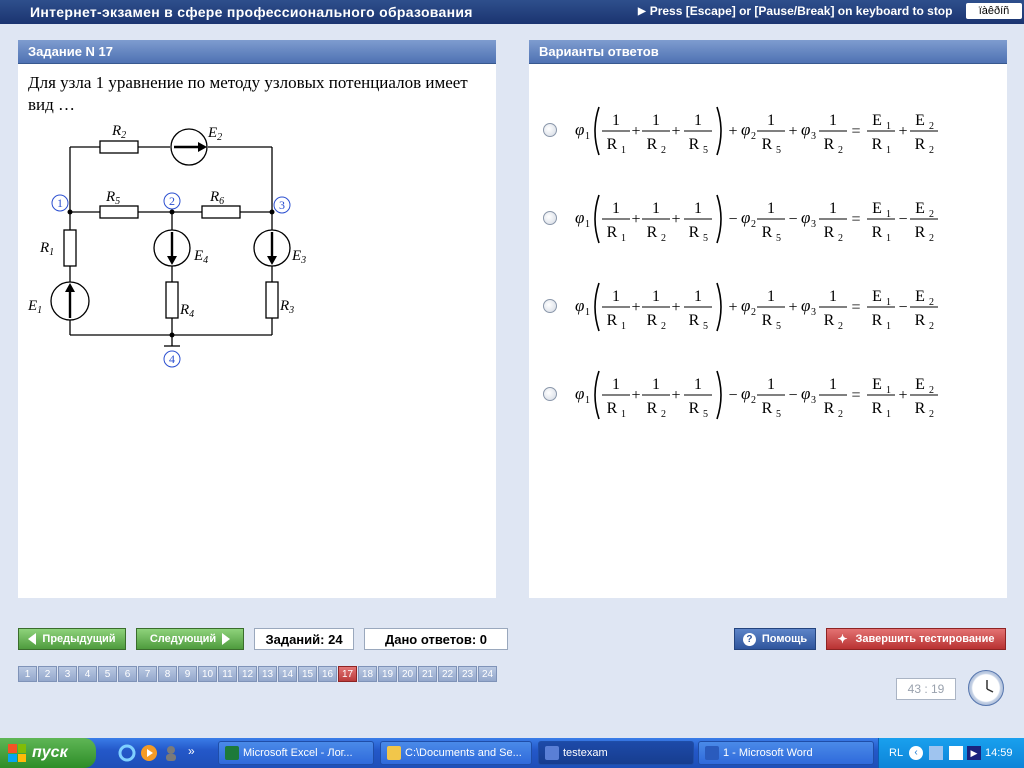 The width and height of the screenshot is (1024, 768). What do you see at coordinates (147, 674) in the screenshot?
I see `page-button: 7` at bounding box center [147, 674].